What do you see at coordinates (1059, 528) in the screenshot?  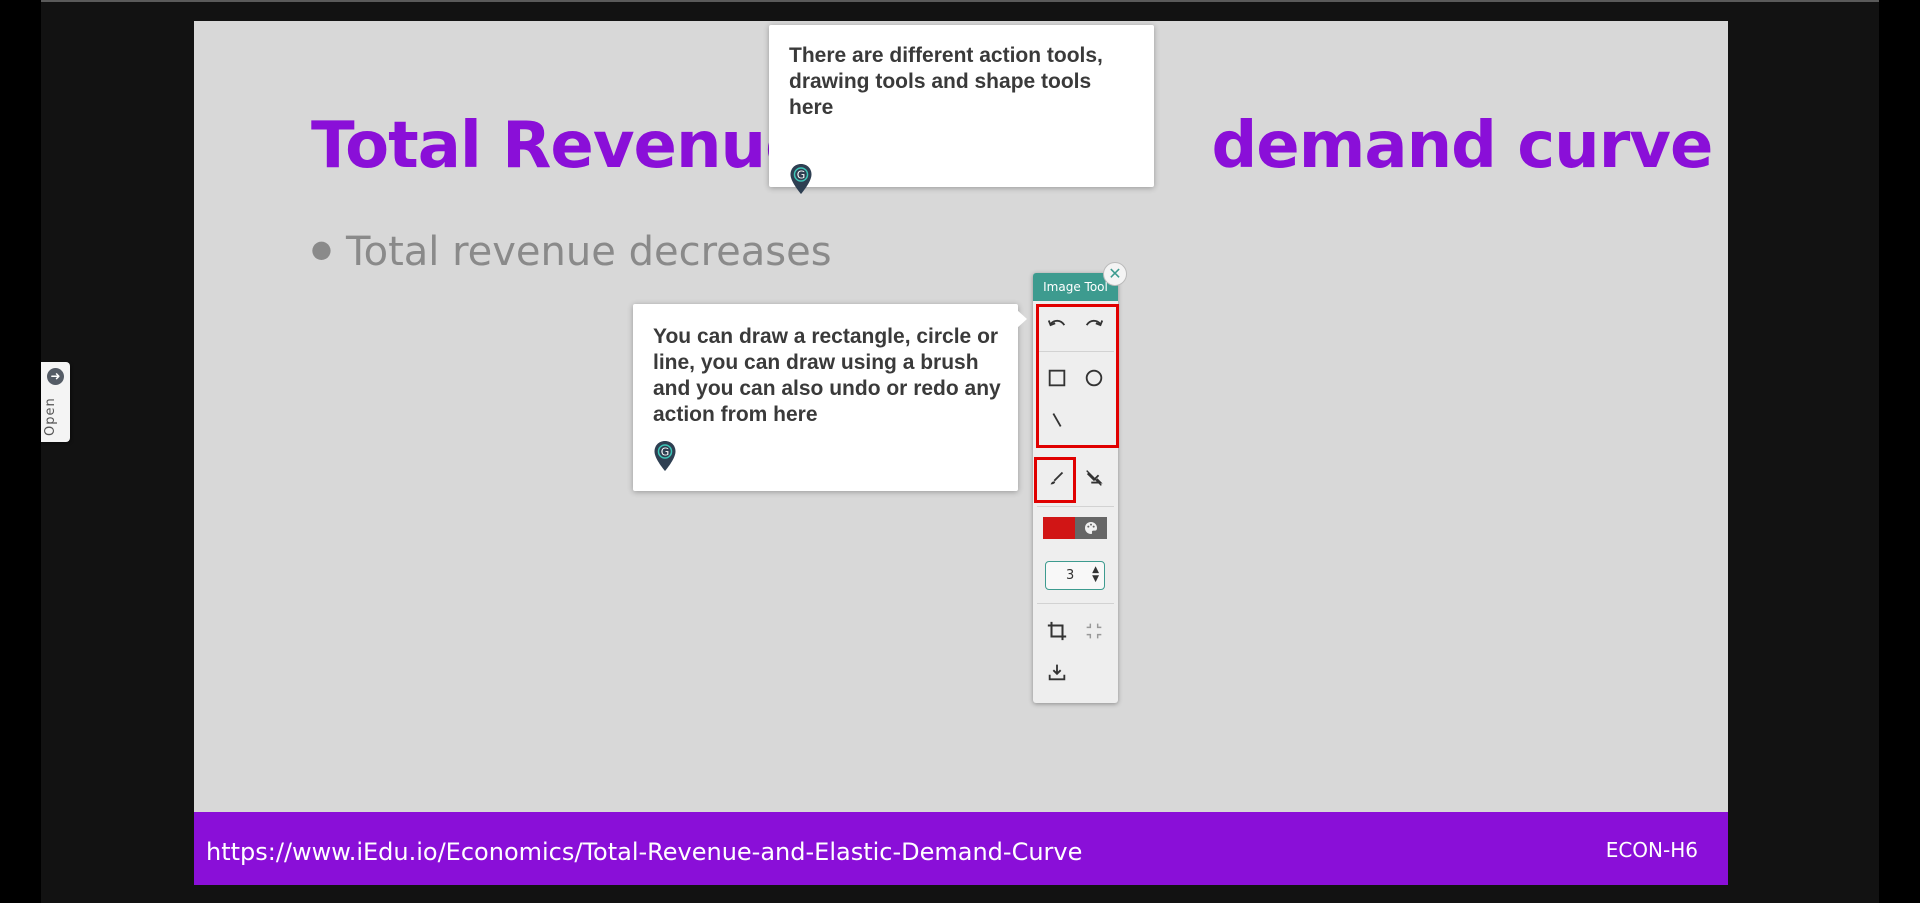 I see `color-swatch` at bounding box center [1059, 528].